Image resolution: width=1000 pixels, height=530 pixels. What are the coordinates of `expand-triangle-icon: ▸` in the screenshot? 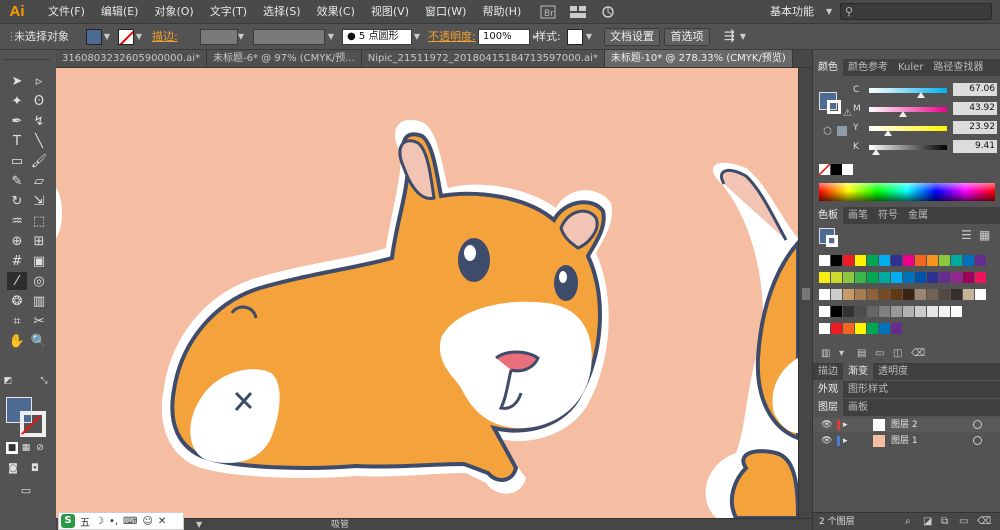 It's located at (845, 441).